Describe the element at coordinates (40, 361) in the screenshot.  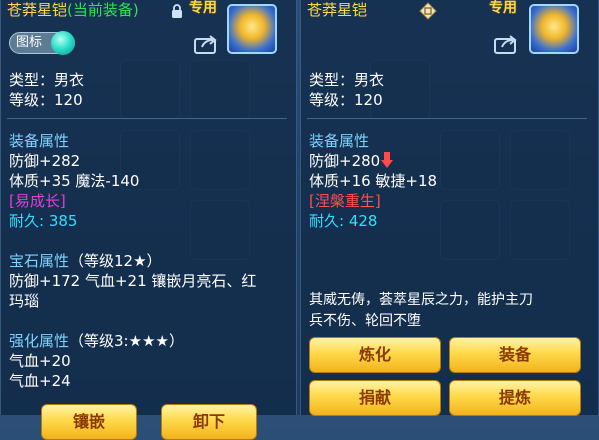
I see `enhance-attribute-line: 气血+20` at that location.